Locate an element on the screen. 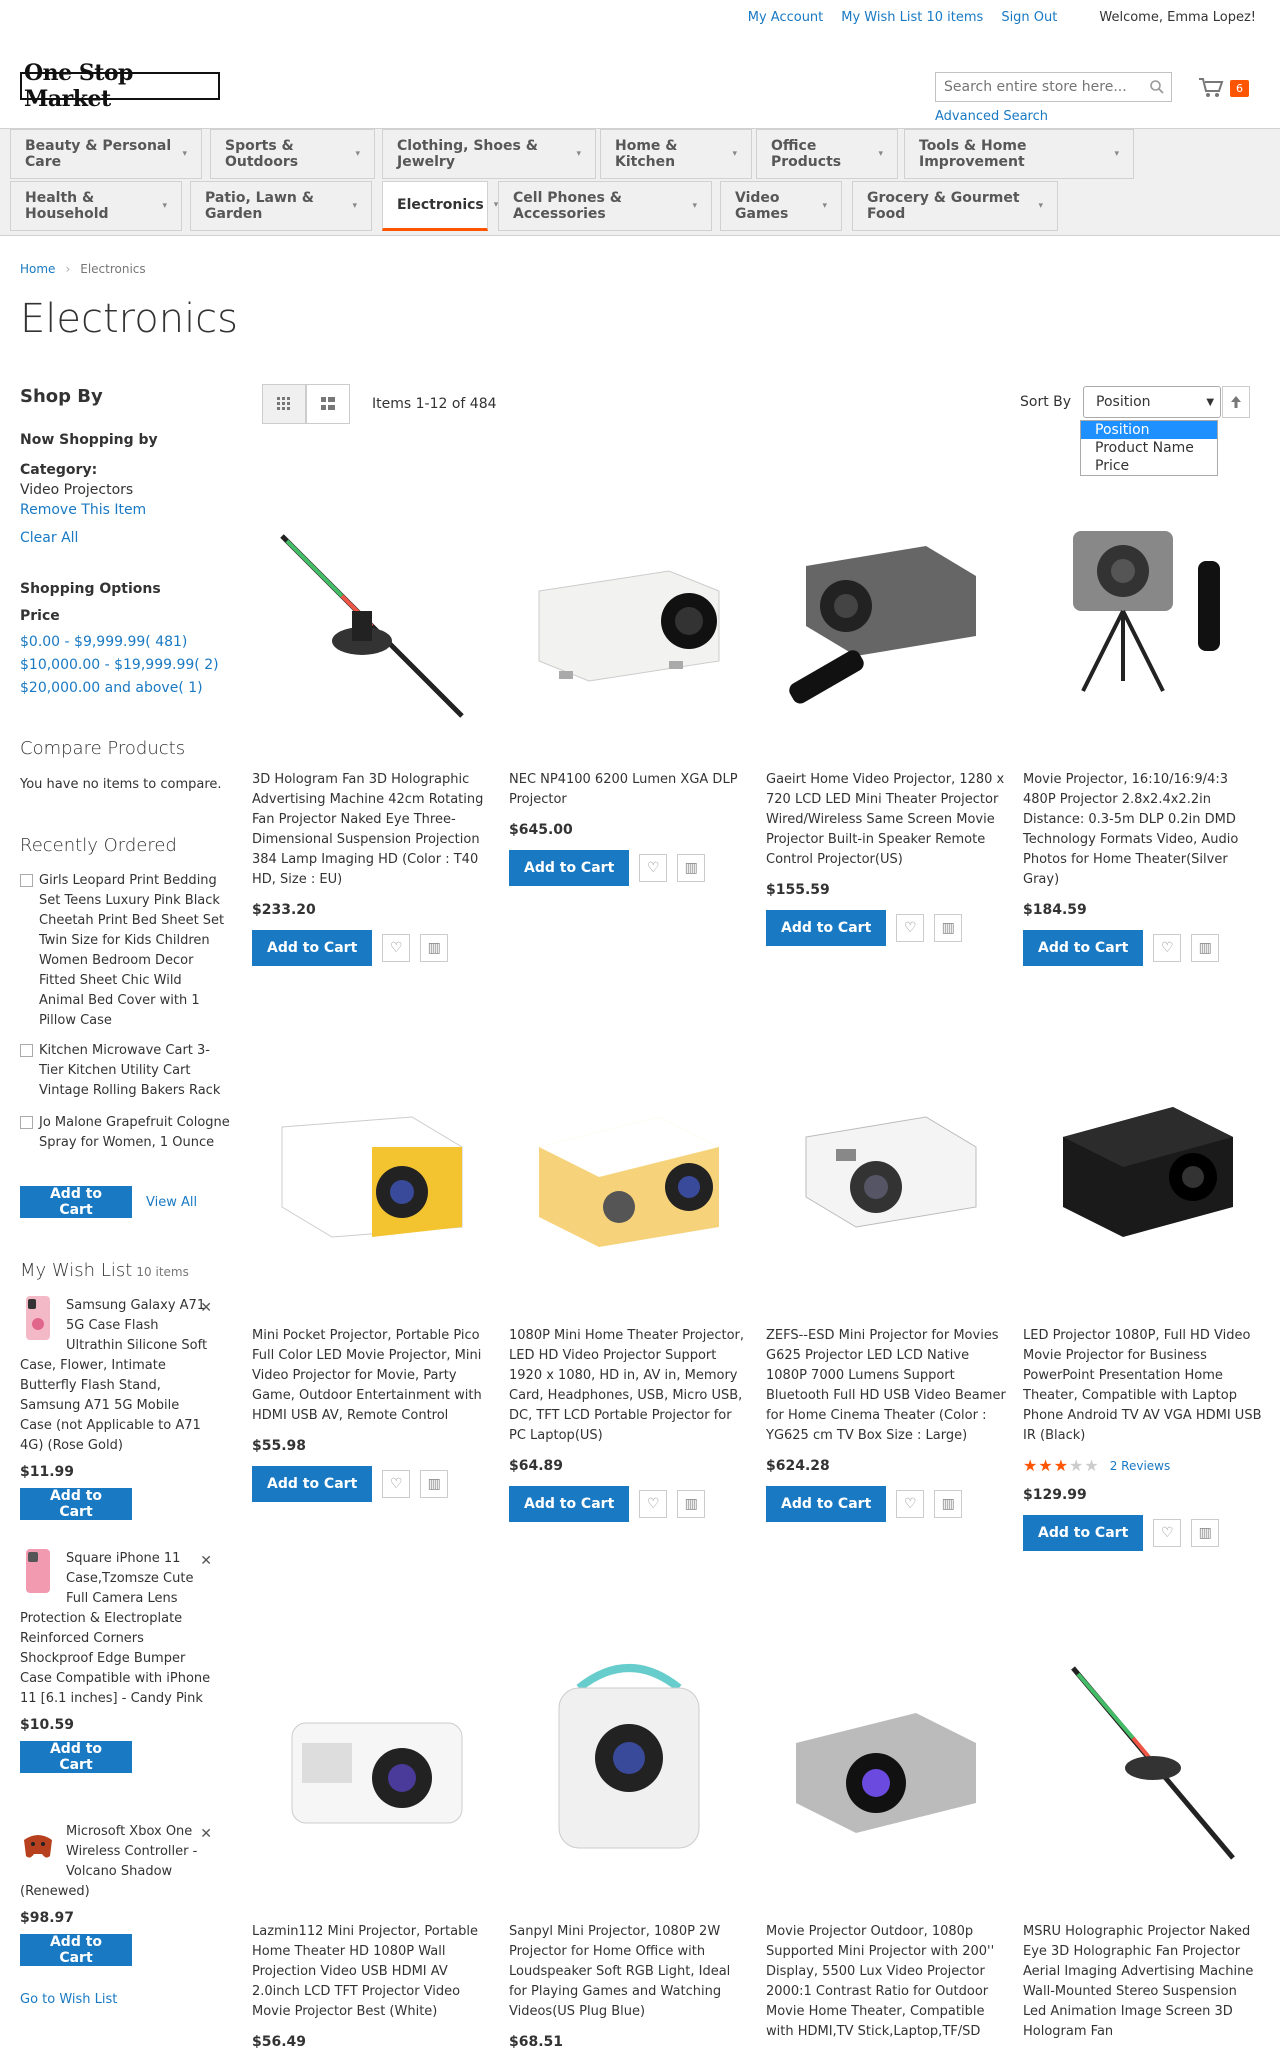 The width and height of the screenshot is (1280, 2054). price-range-2: $20,000.00 and above( 1) is located at coordinates (111, 688).